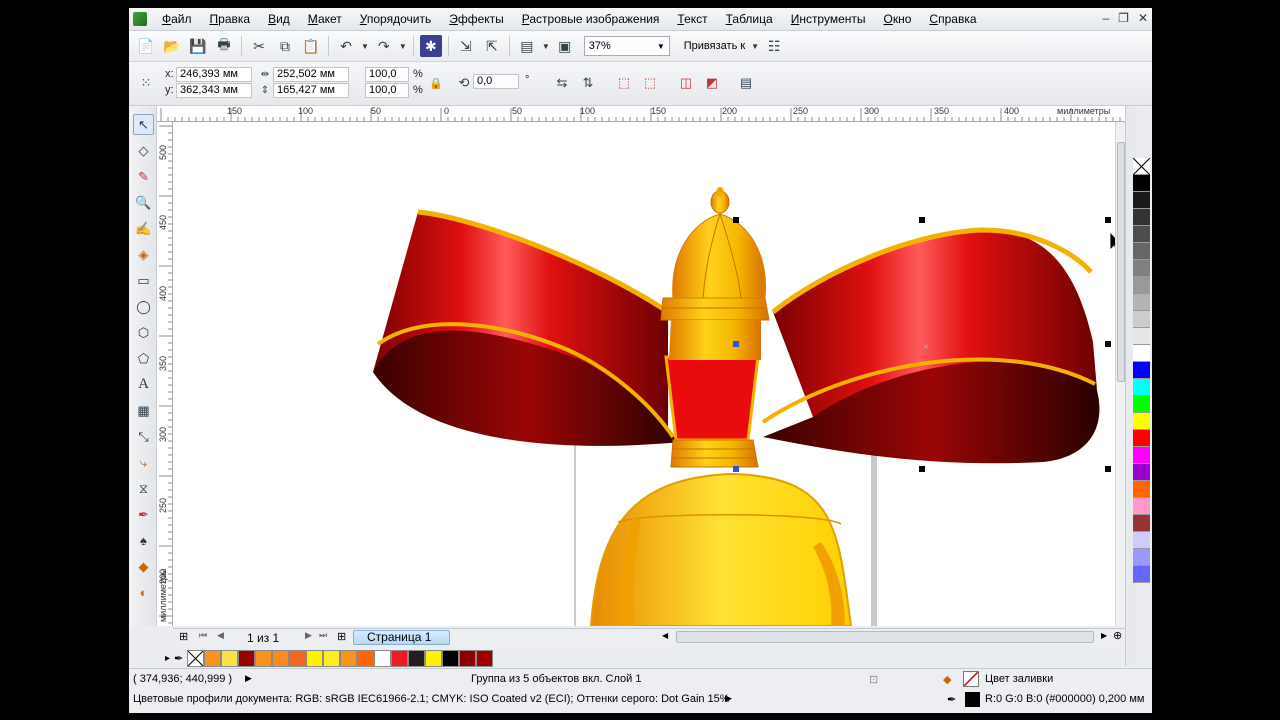 The width and height of the screenshot is (1280, 720). What do you see at coordinates (224, 46) in the screenshot?
I see `print-icon: 🖶` at bounding box center [224, 46].